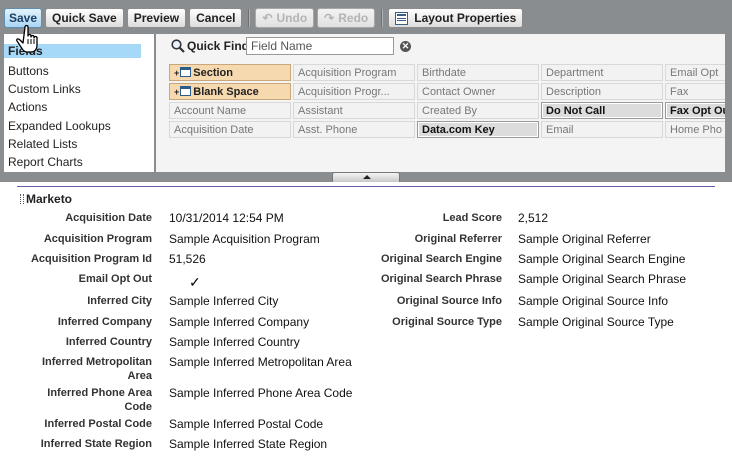 This screenshot has height=463, width=732. Describe the element at coordinates (405, 46) in the screenshot. I see `clear-search-icon: ✕` at that location.